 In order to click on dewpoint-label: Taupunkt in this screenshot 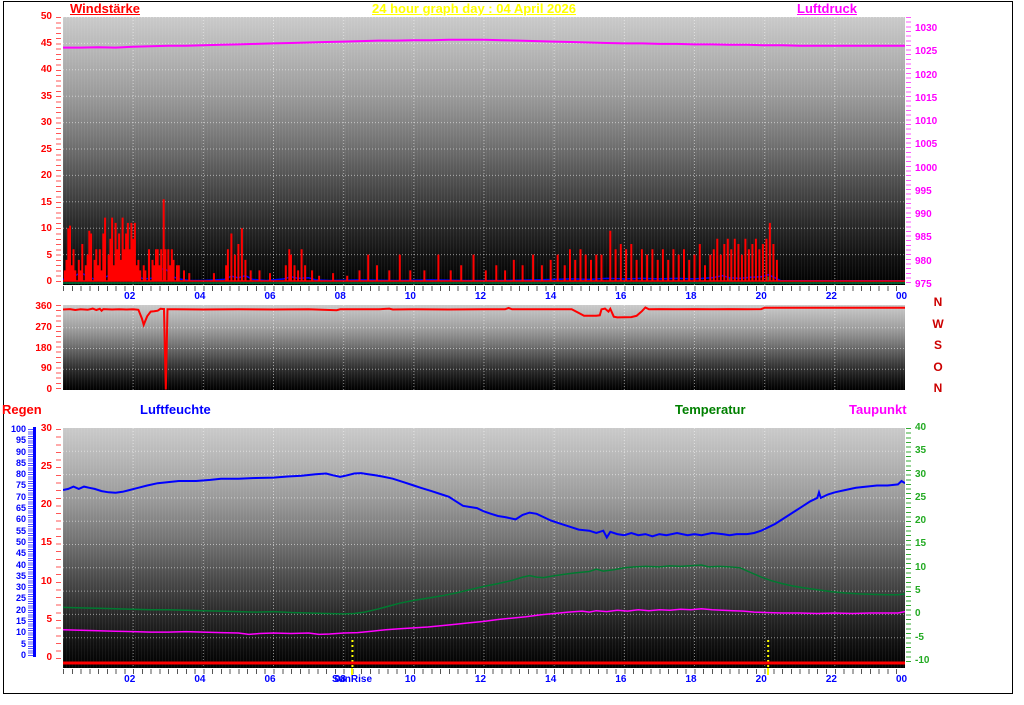, I will do `click(878, 409)`.